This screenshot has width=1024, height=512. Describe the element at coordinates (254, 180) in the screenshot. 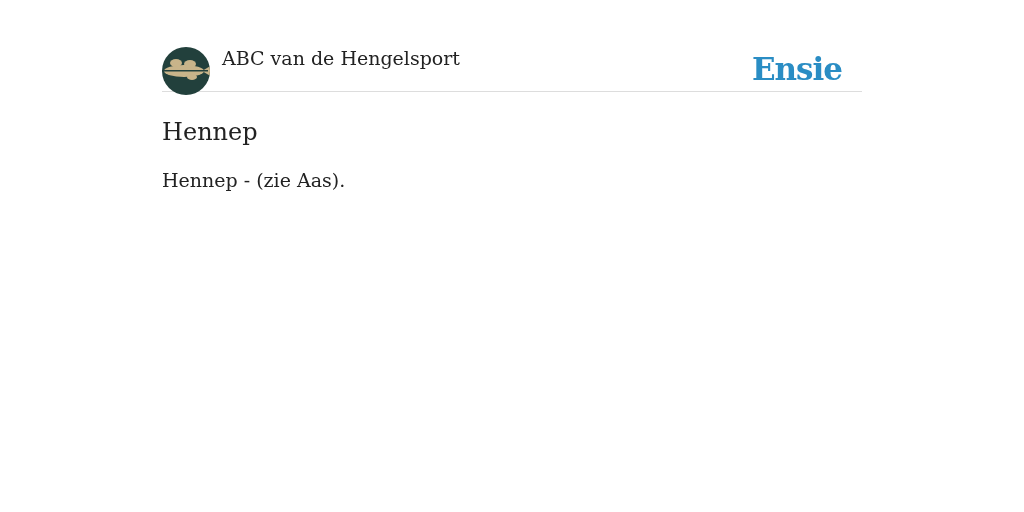

I see `article-text: Hennep - (zie Aas).` at that location.